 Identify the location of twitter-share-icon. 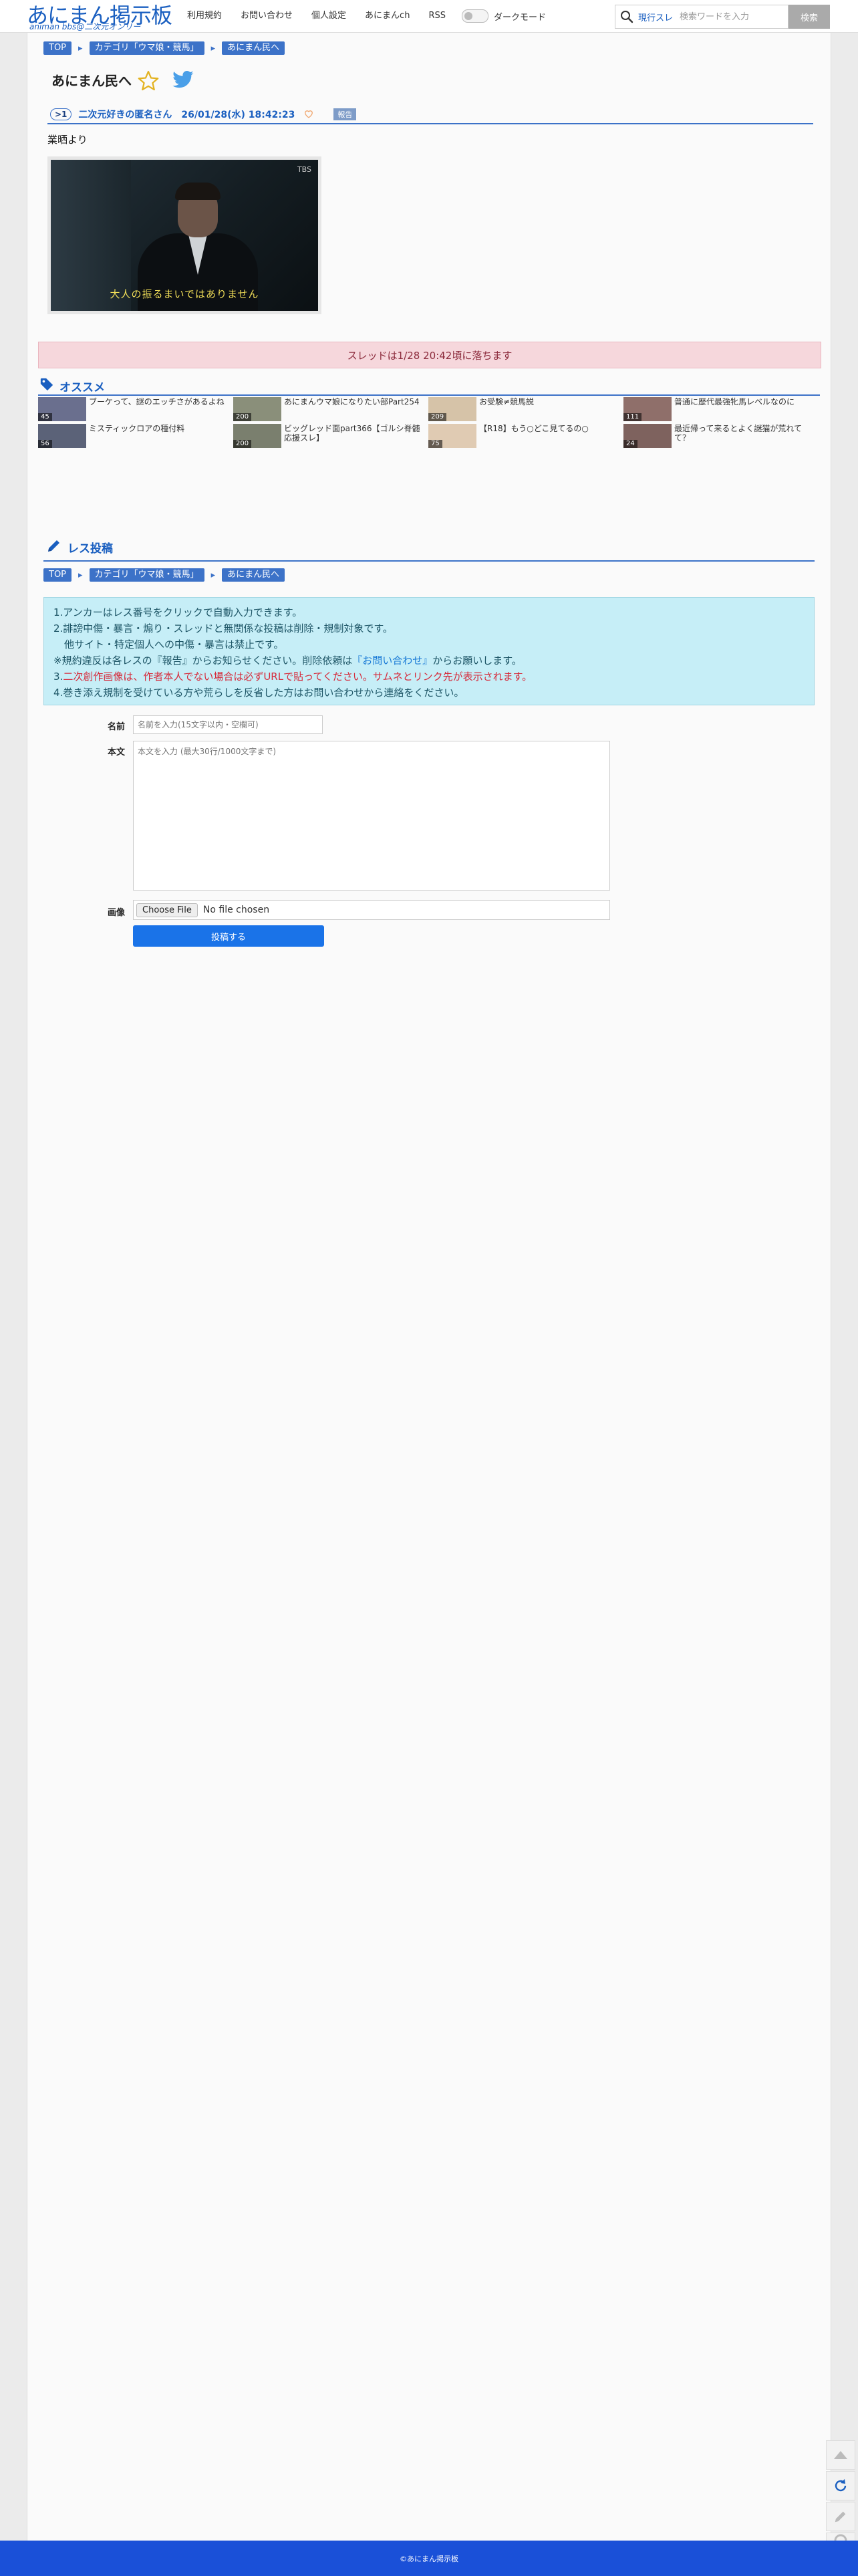
(183, 81).